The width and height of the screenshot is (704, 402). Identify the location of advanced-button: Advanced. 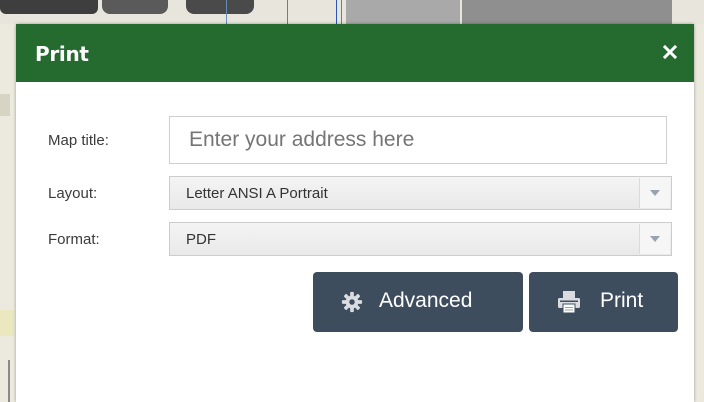
(418, 302).